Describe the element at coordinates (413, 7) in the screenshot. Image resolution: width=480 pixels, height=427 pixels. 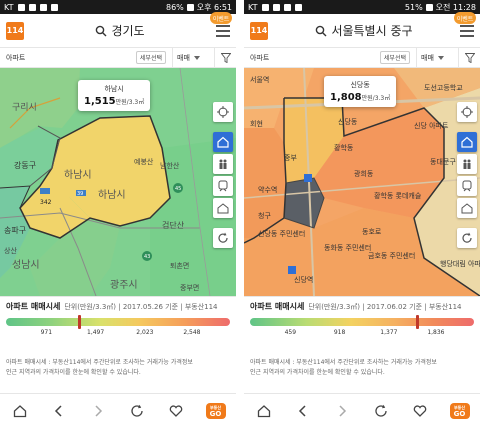
I see `battery-percent: 51%` at that location.